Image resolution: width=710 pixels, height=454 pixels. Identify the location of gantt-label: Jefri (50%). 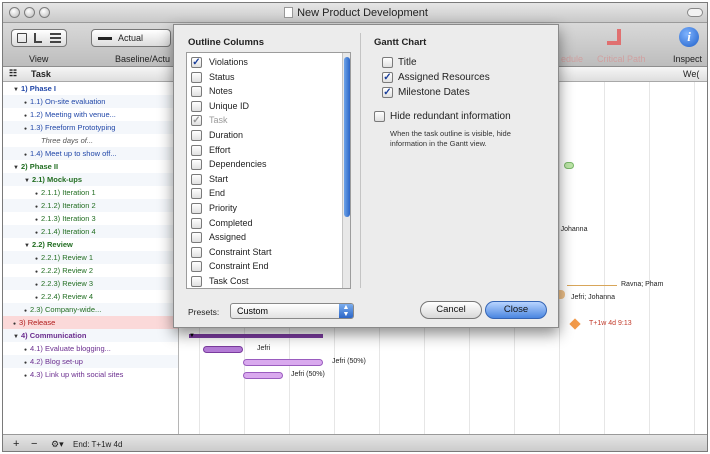
(308, 374).